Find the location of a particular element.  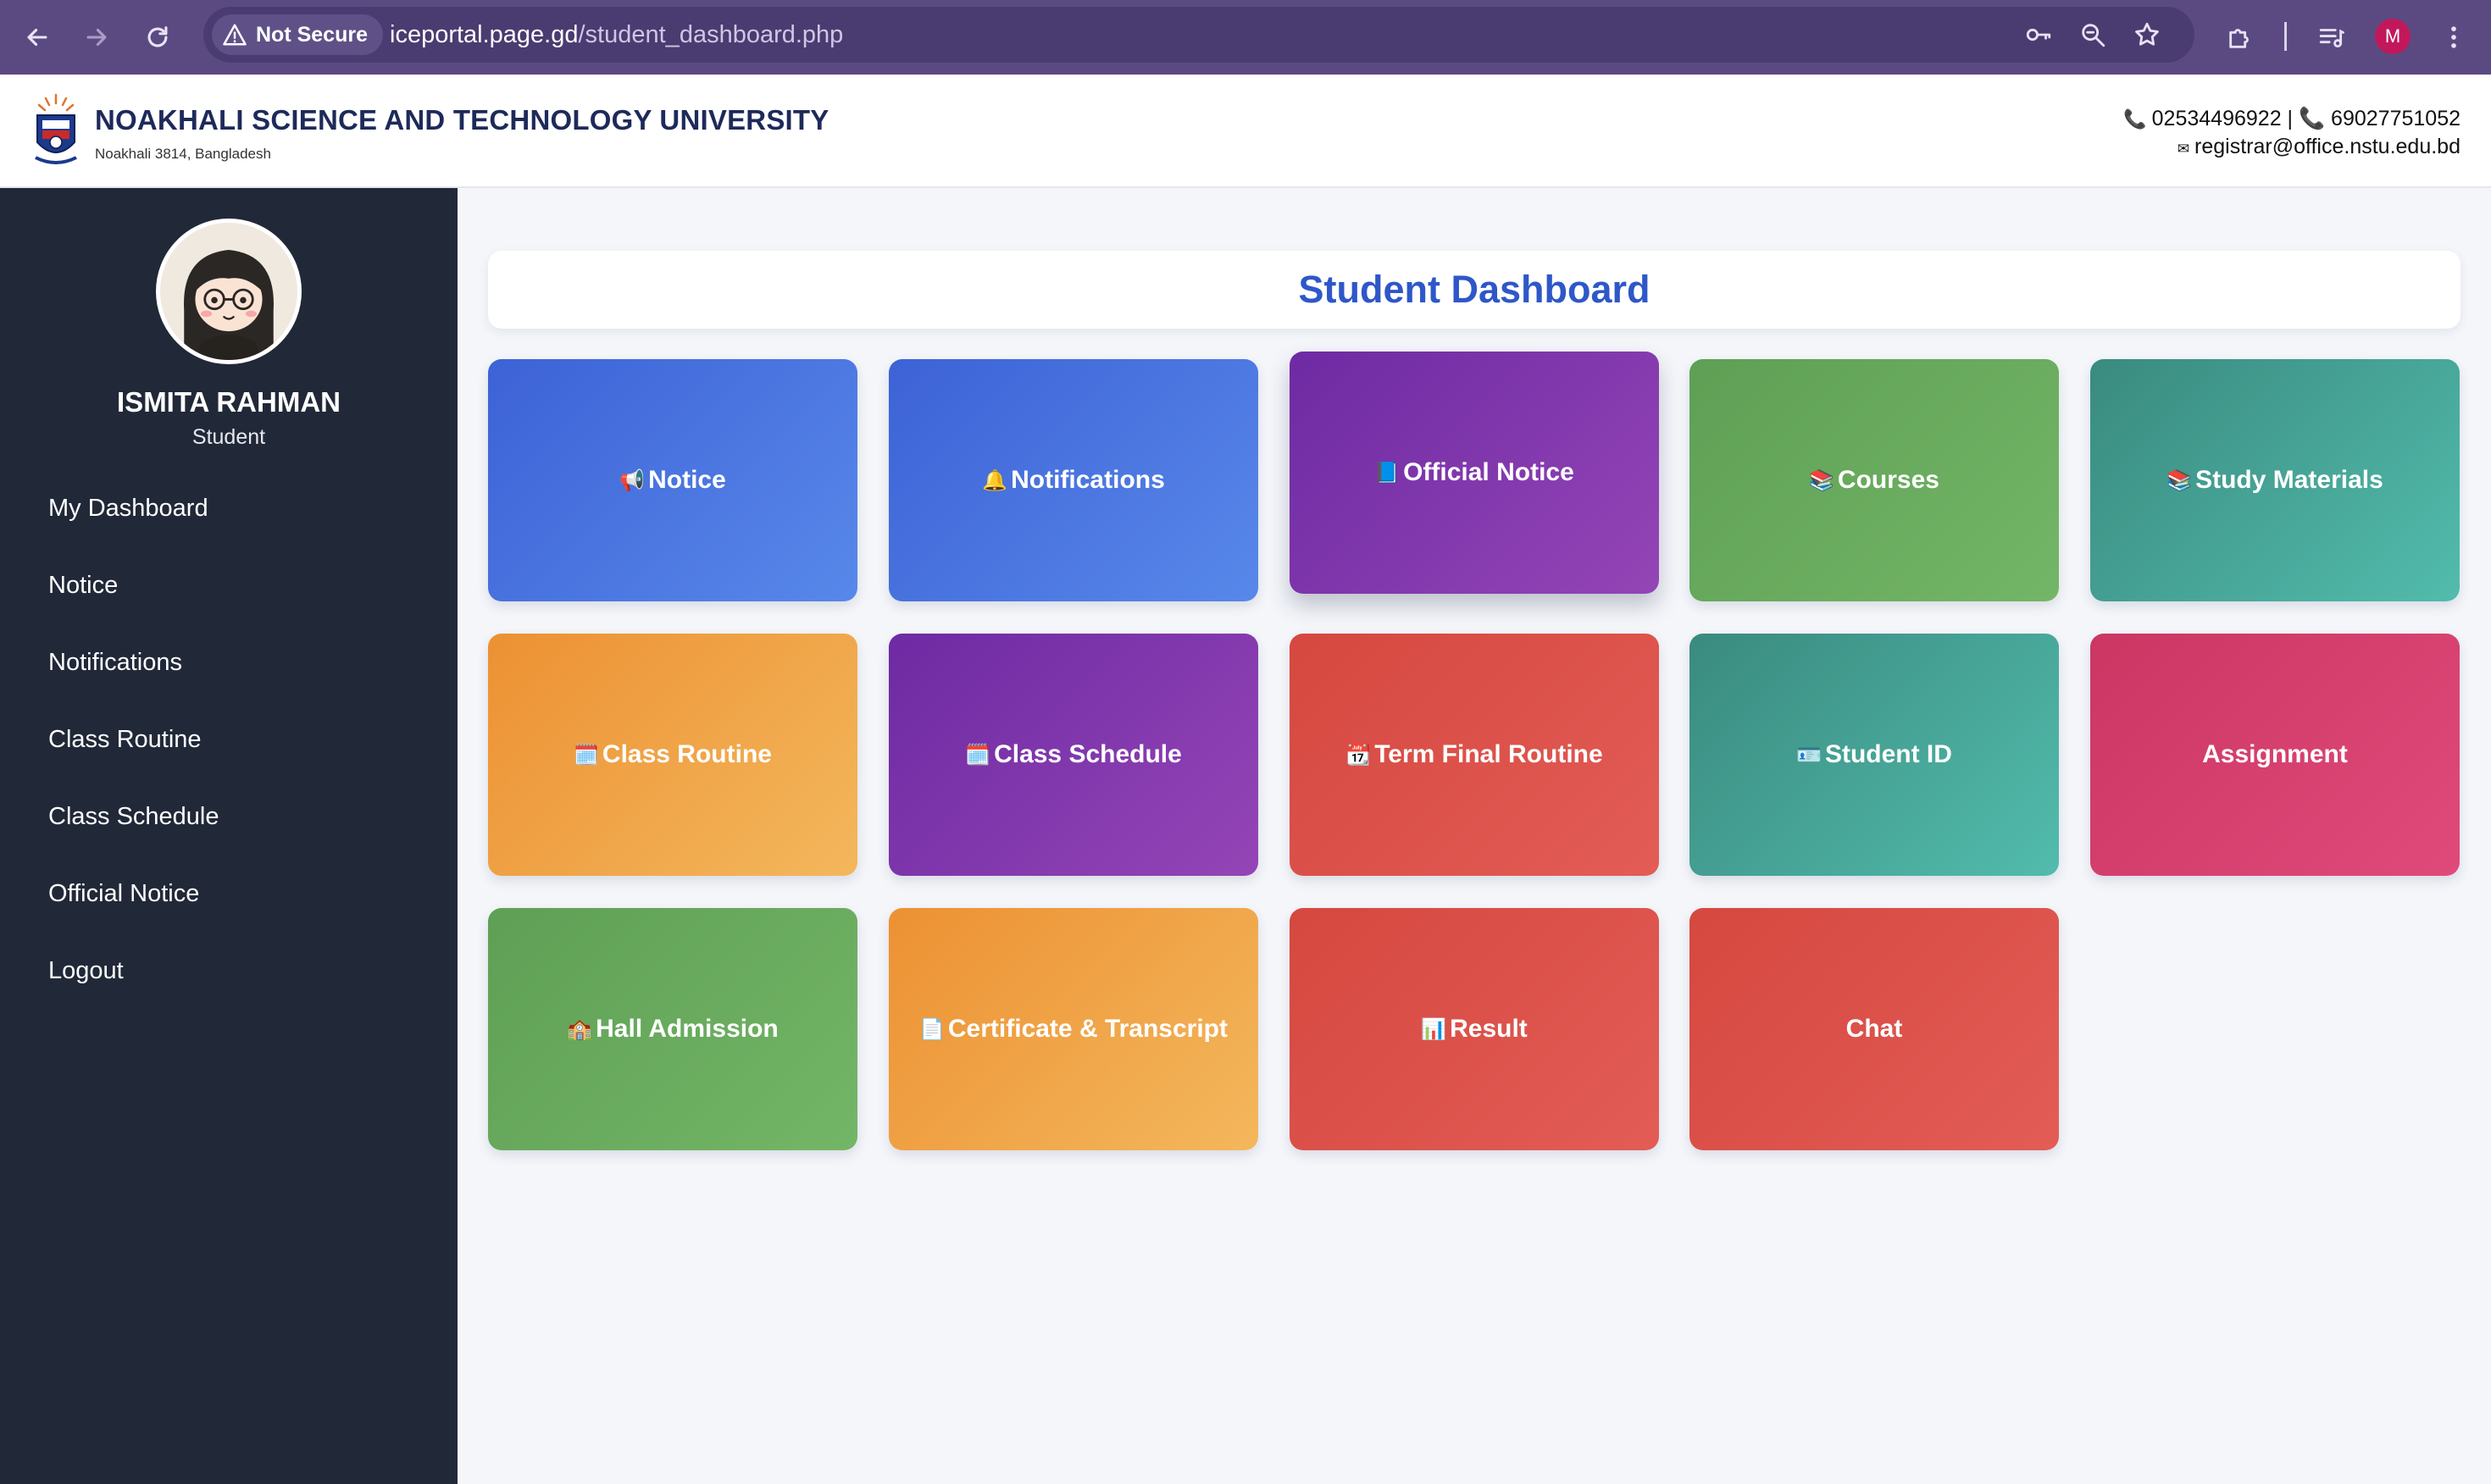

forward-arrow-icon is located at coordinates (97, 37).